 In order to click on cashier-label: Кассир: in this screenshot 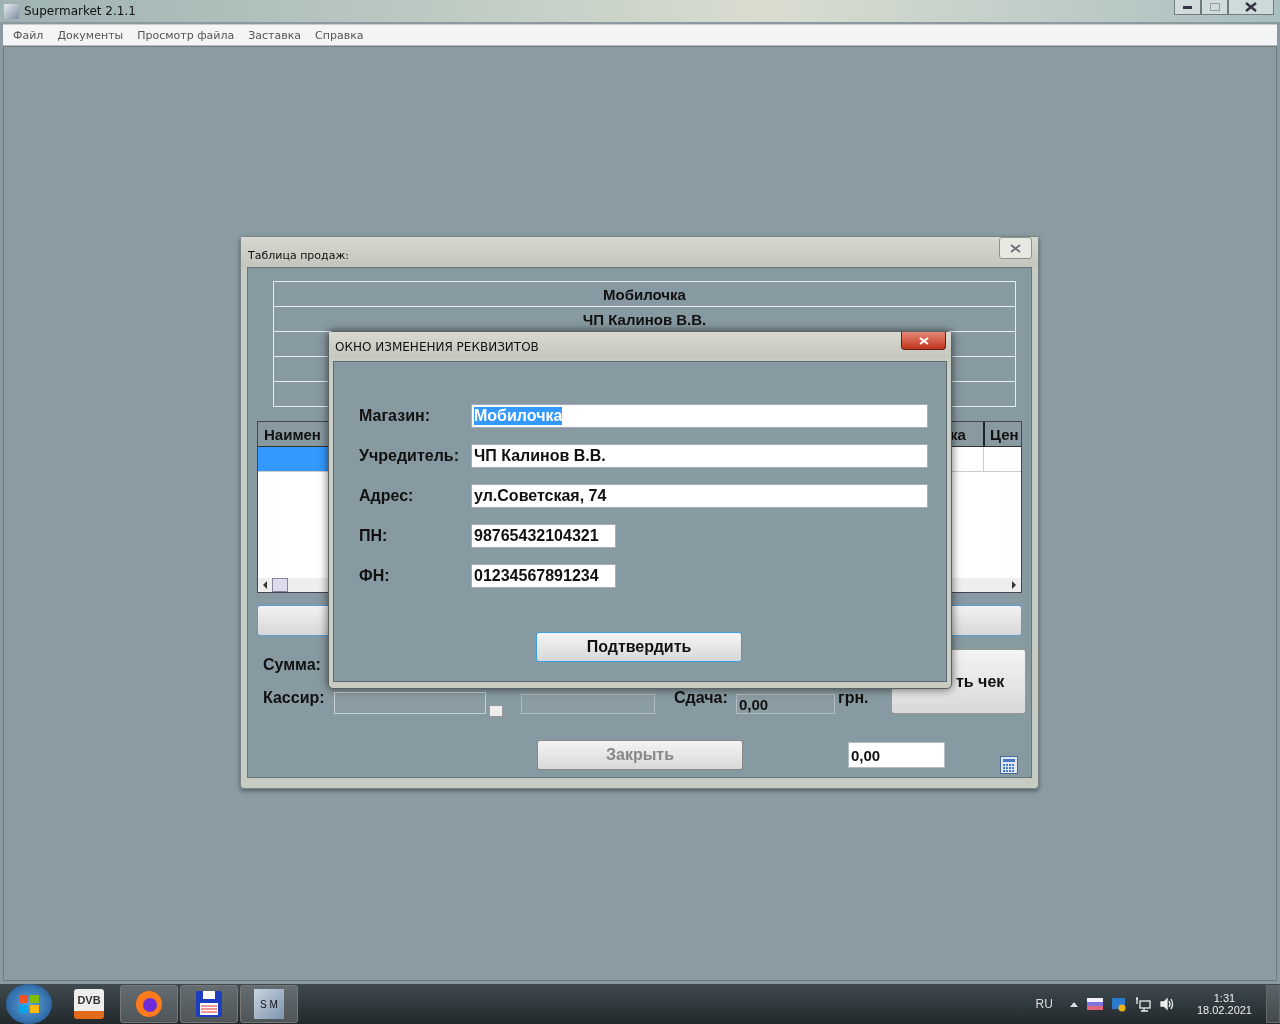, I will do `click(294, 697)`.